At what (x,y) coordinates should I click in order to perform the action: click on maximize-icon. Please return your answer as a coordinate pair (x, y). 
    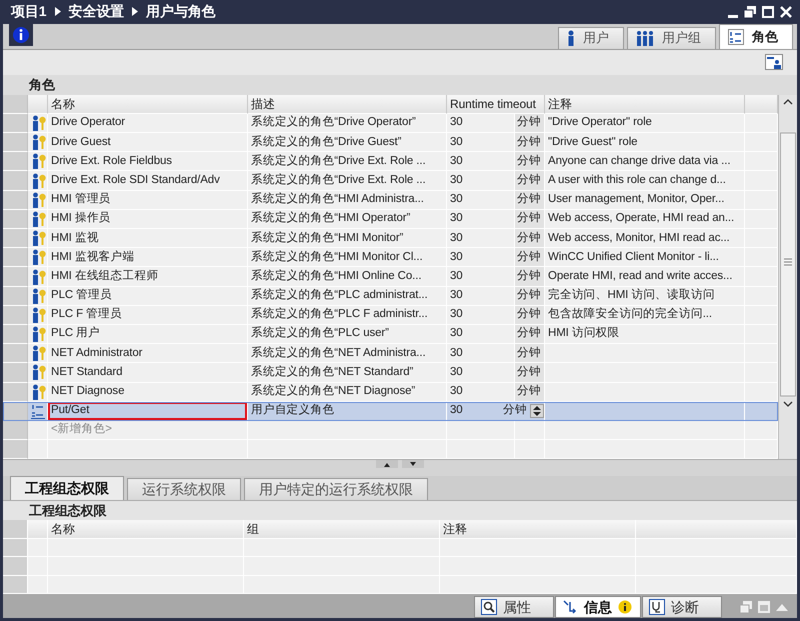
    Looking at the image, I should click on (768, 11).